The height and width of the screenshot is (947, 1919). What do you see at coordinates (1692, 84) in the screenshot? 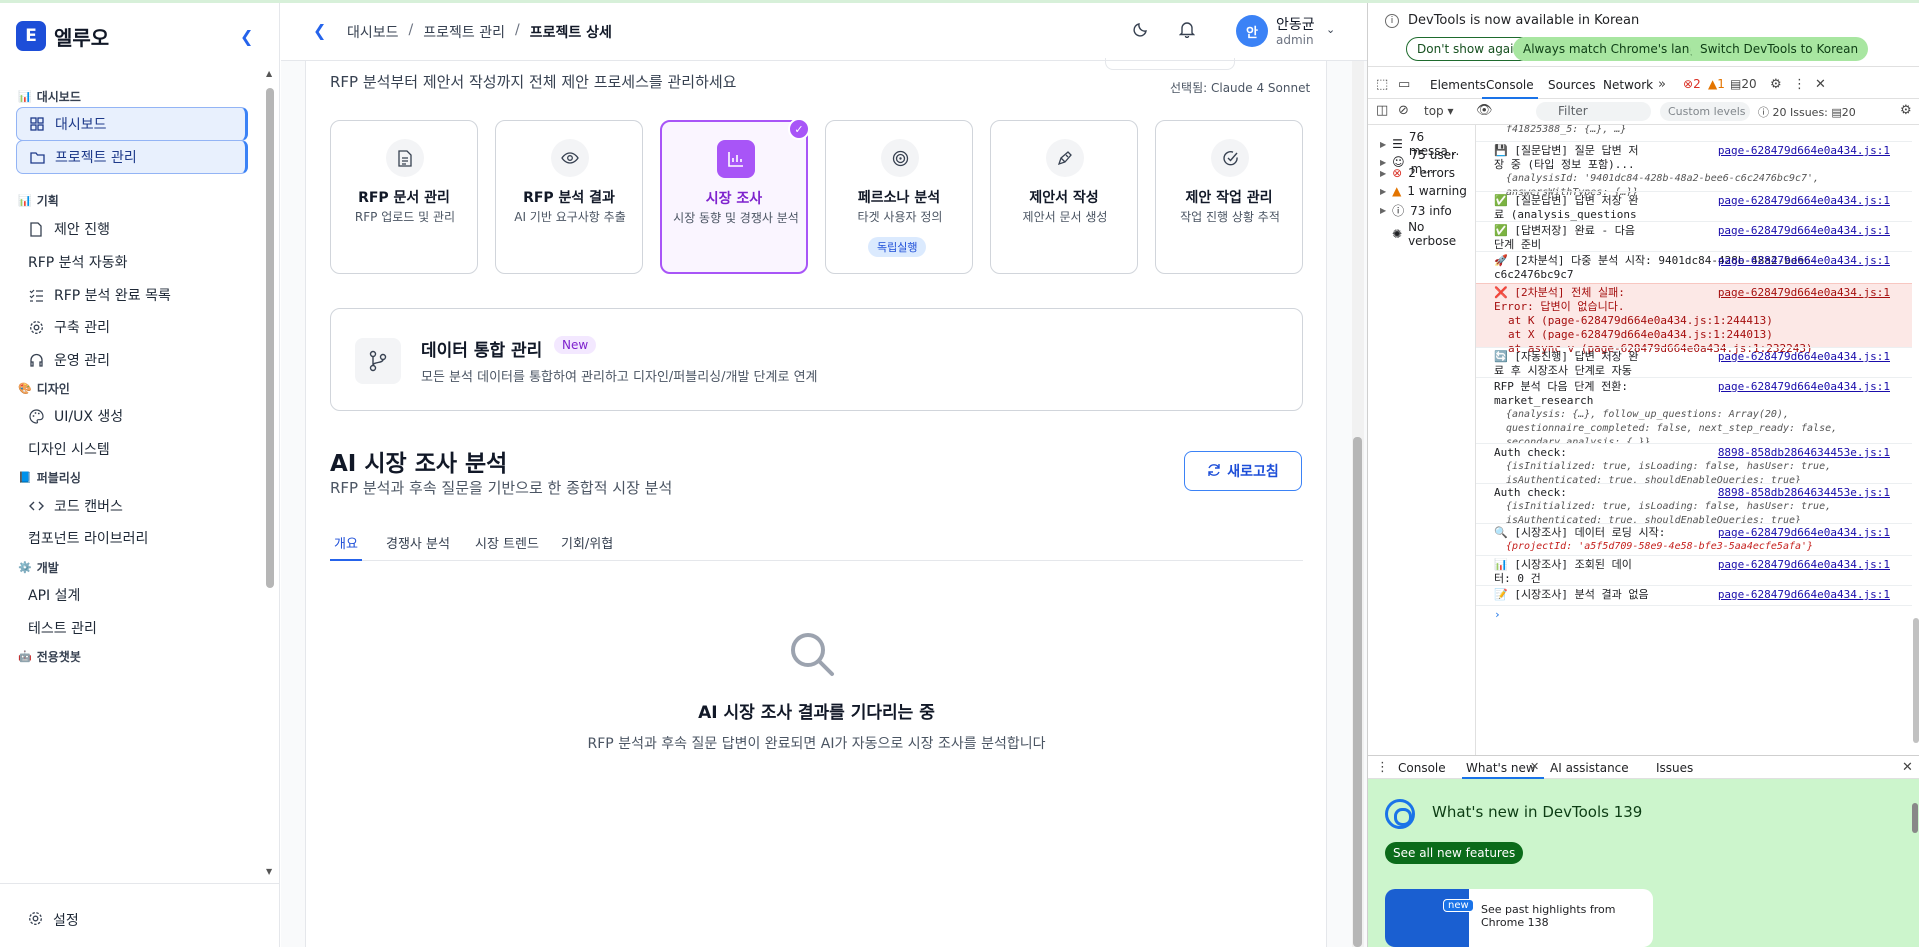
I see `error-count-badge: ⊗2` at bounding box center [1692, 84].